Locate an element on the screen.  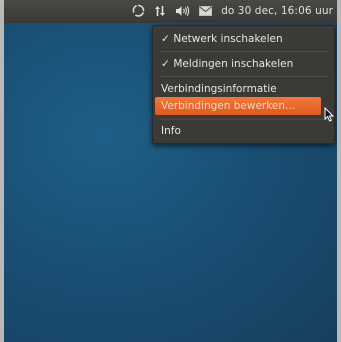
network-activity-icon is located at coordinates (138, 10).